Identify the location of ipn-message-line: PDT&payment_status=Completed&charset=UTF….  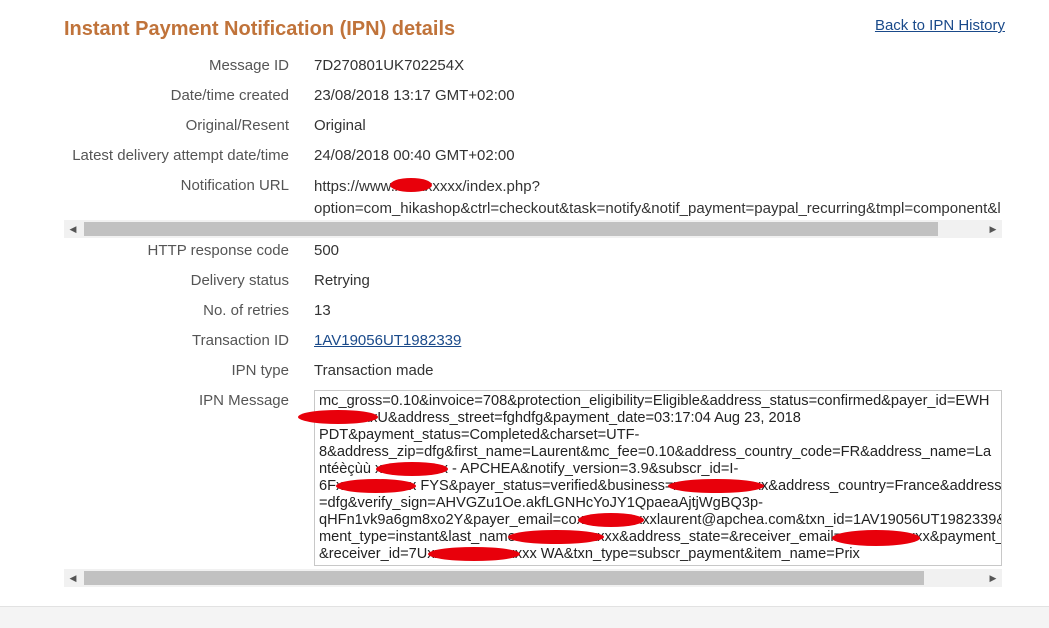
(479, 435).